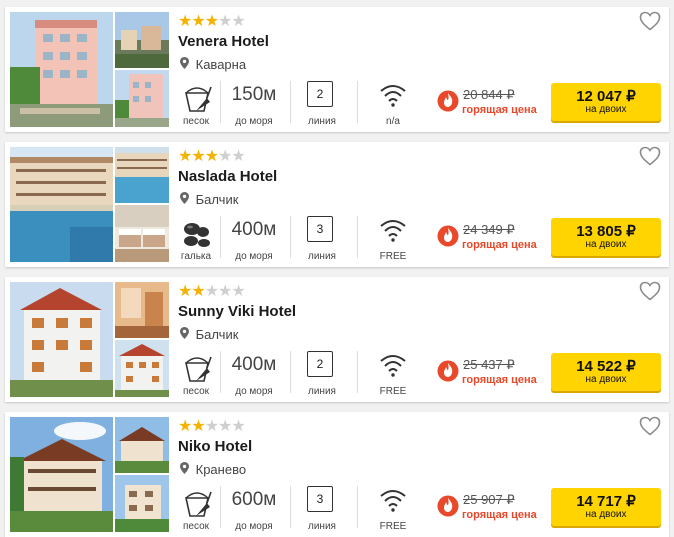 This screenshot has height=537, width=674. I want to click on price-button: 14 717 ₽ на двоих, so click(606, 507).